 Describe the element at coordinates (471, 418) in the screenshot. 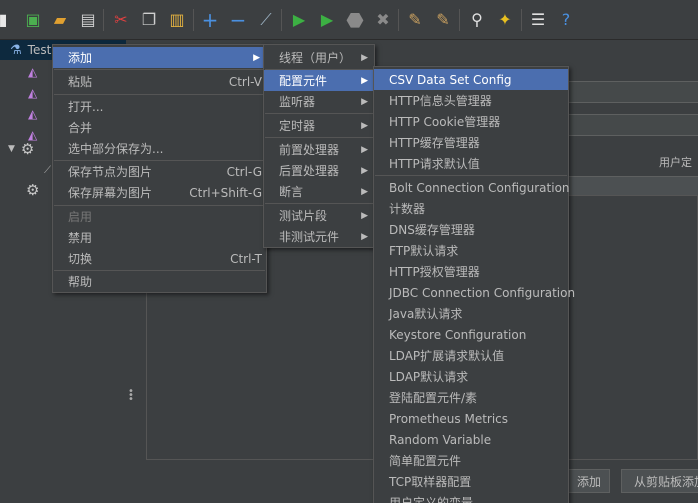

I see `menu-item-prometheus-metrics: Prometheus Metrics` at that location.